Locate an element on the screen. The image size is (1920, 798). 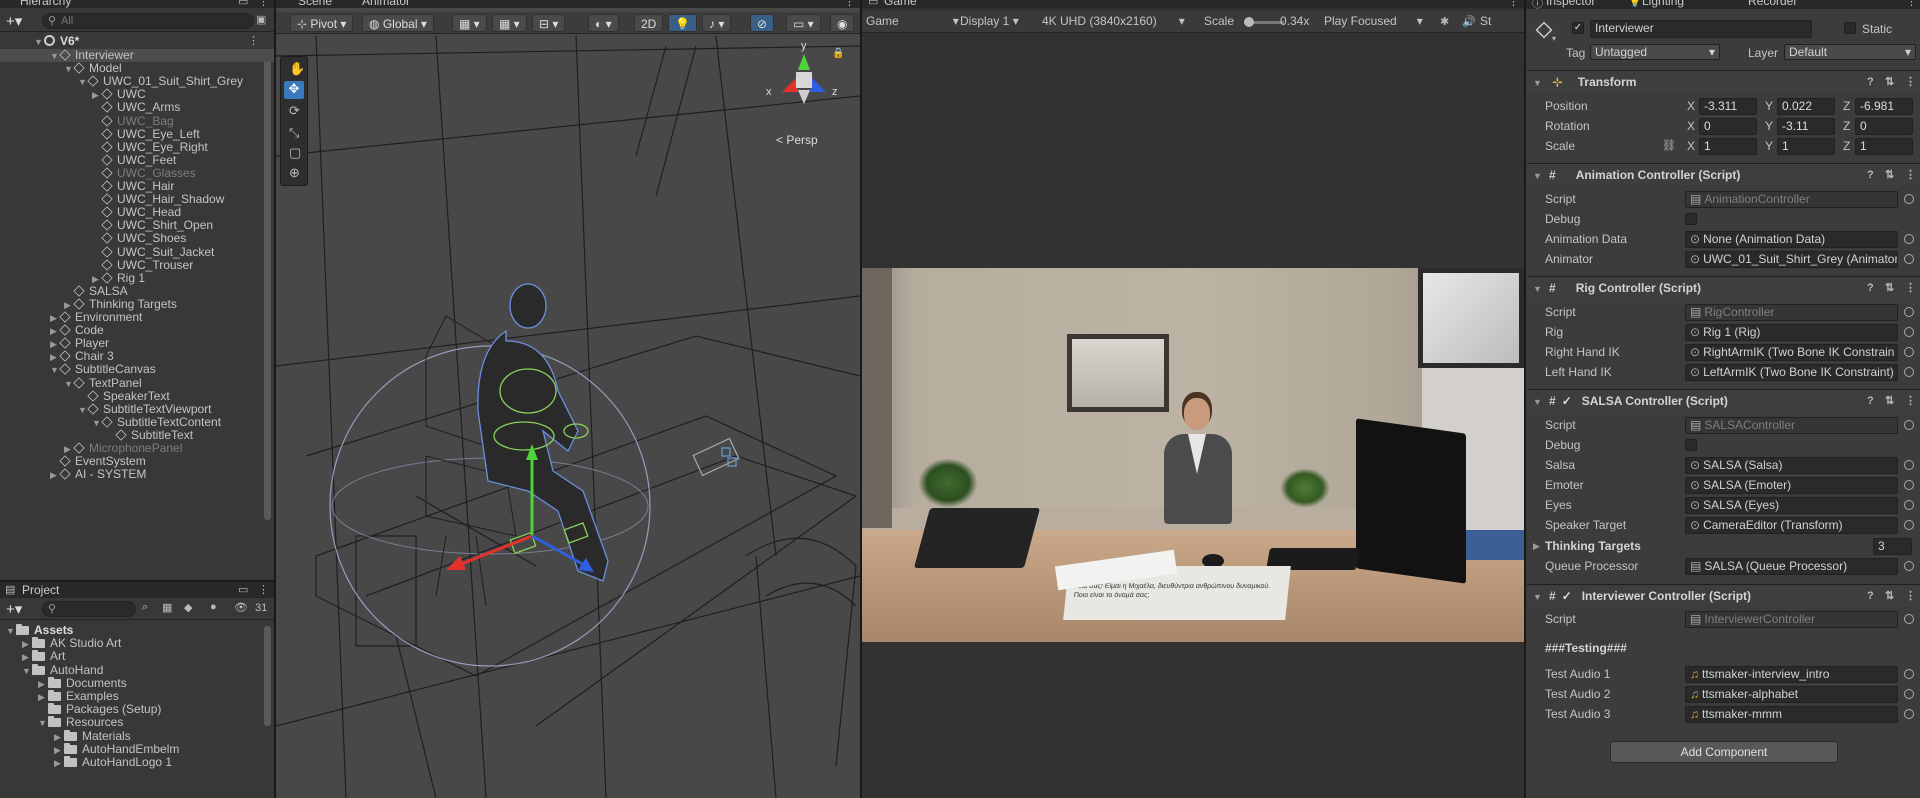
hierarchy-item: SubtitleText is located at coordinates (137, 435).